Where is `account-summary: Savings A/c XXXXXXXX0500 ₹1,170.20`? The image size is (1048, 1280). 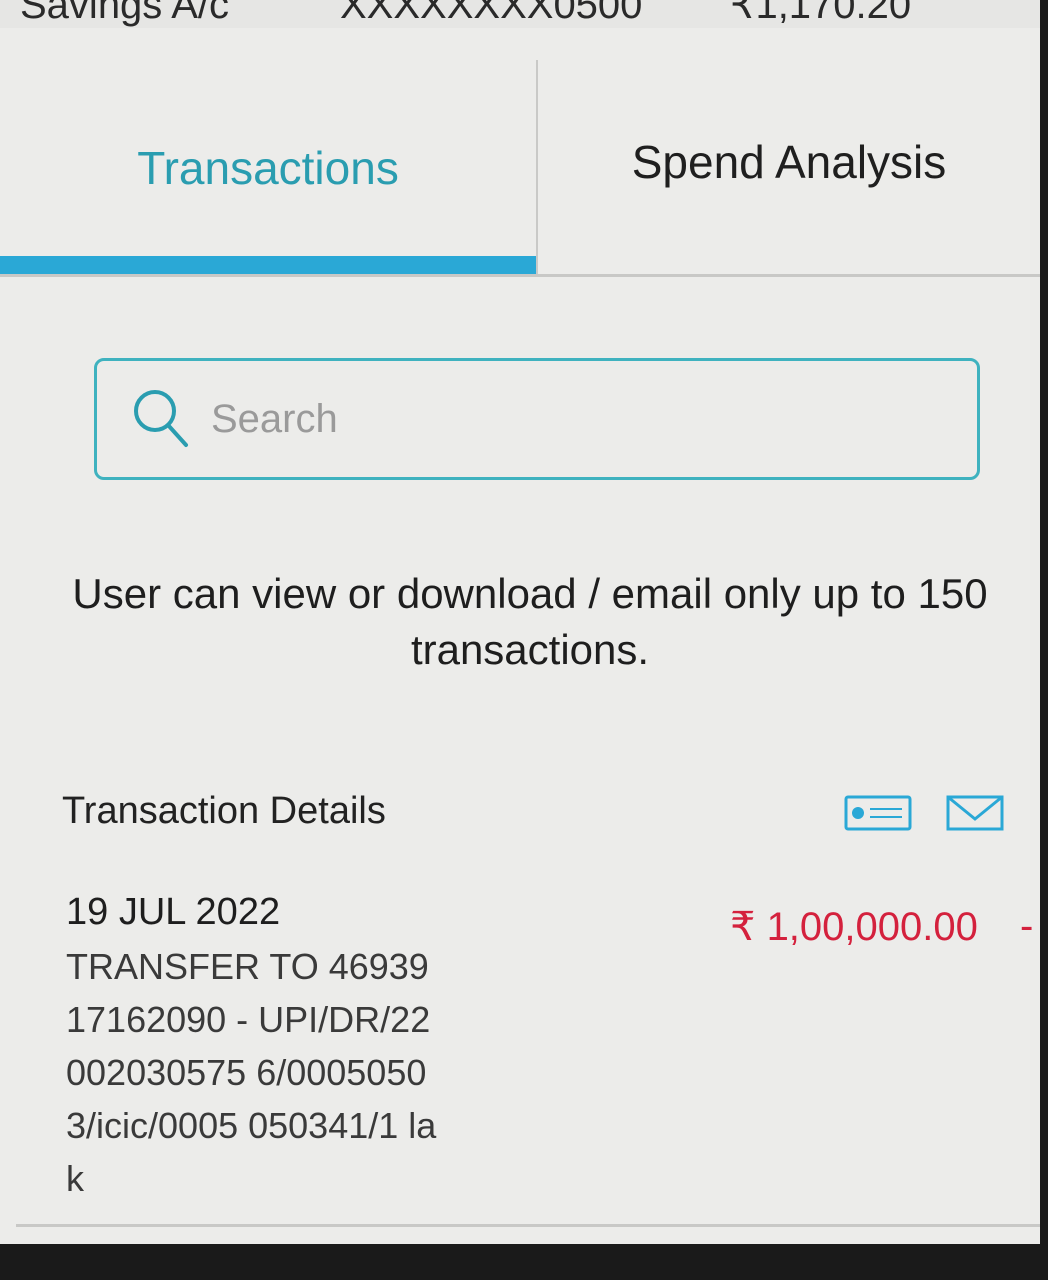
account-summary: Savings A/c XXXXXXXX0500 ₹1,170.20 is located at coordinates (520, 14).